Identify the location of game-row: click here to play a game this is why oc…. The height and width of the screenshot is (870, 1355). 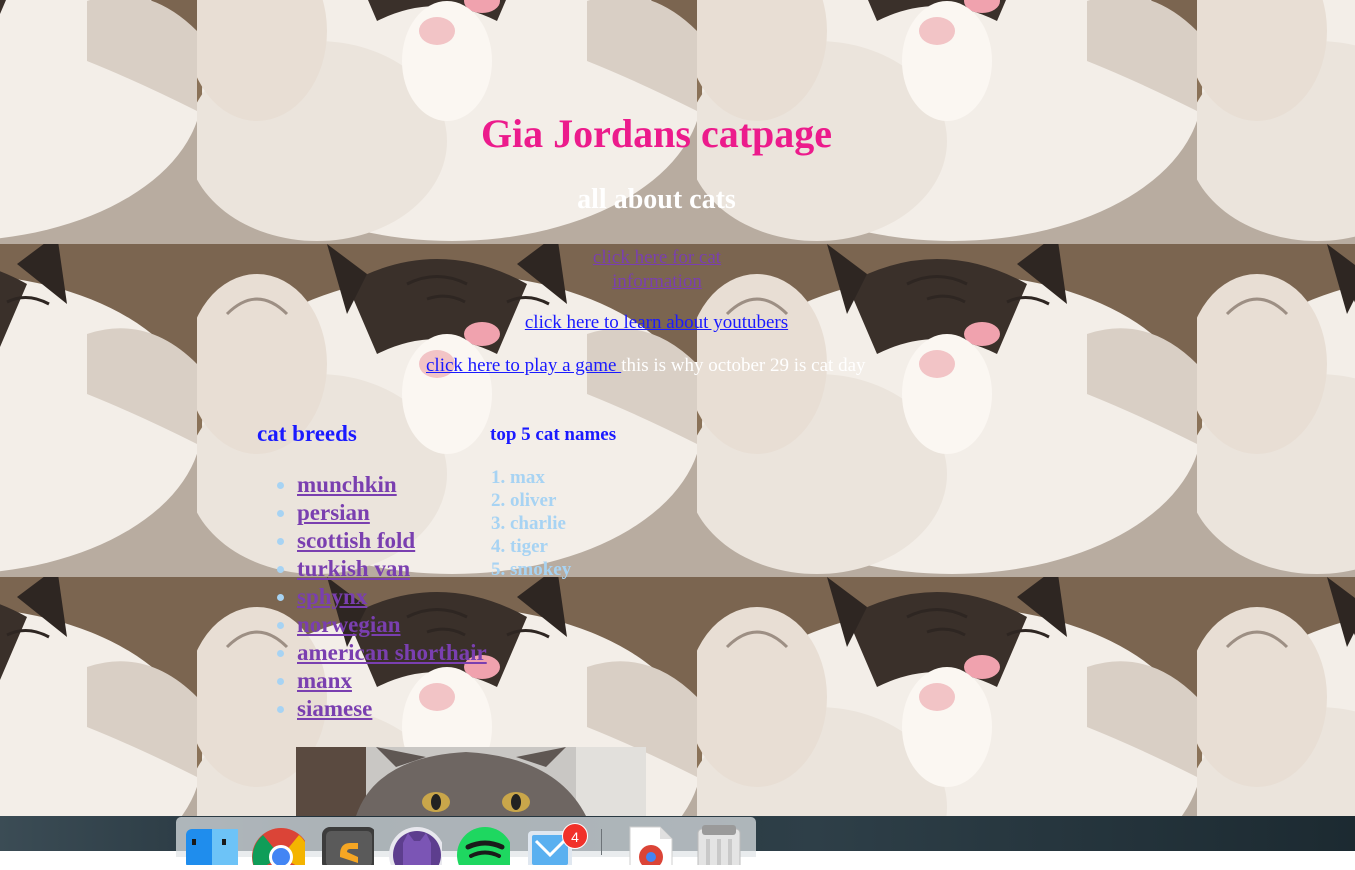
(646, 366).